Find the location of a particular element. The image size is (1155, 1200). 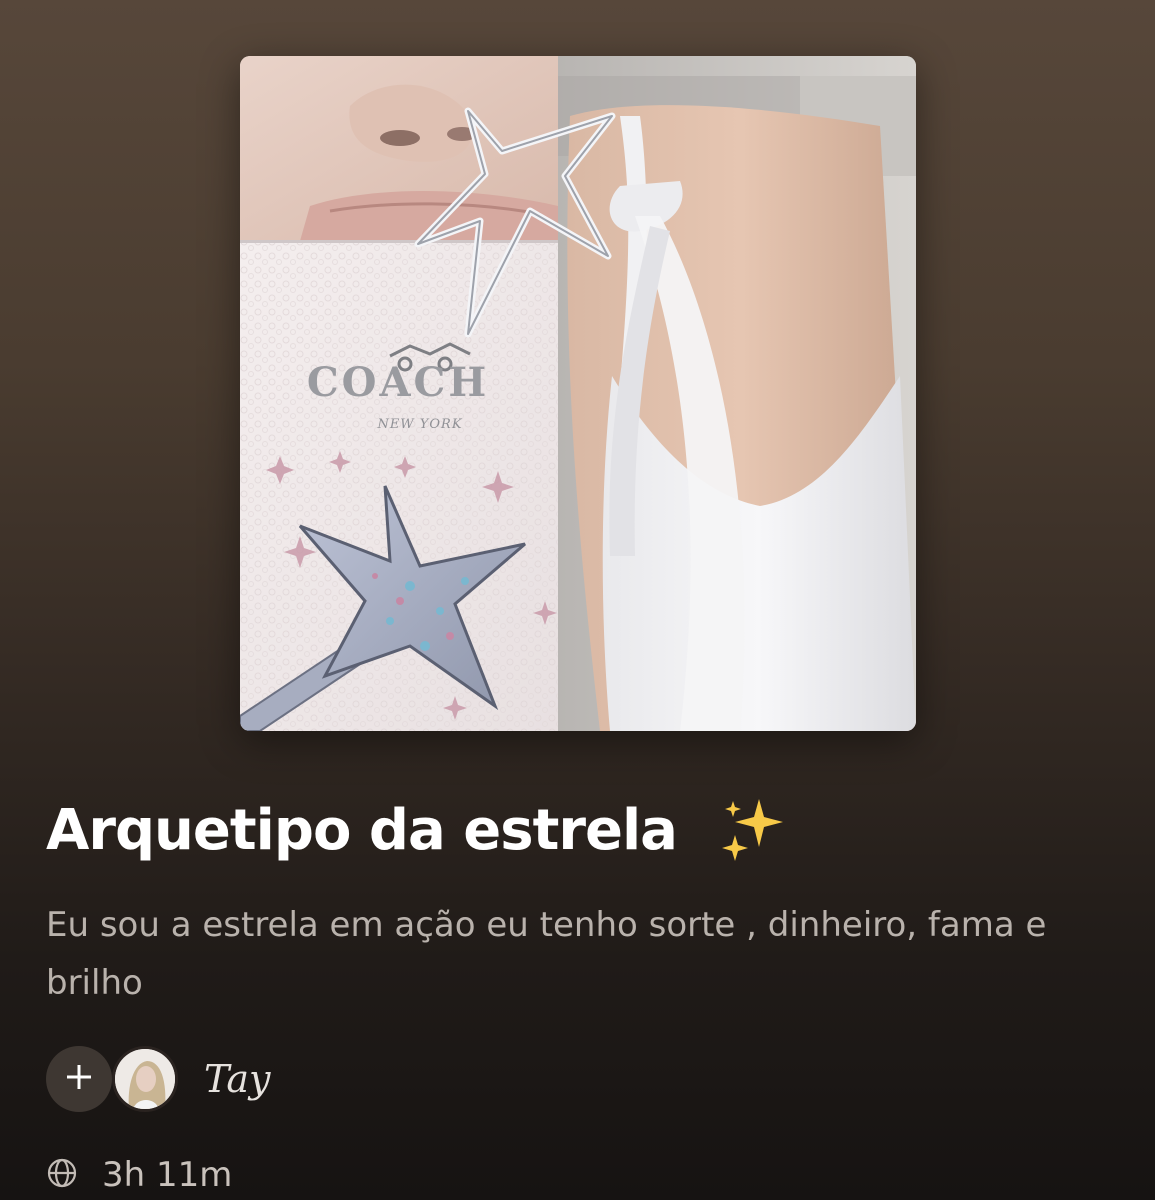

owner-row: Tay is located at coordinates (158, 1079).